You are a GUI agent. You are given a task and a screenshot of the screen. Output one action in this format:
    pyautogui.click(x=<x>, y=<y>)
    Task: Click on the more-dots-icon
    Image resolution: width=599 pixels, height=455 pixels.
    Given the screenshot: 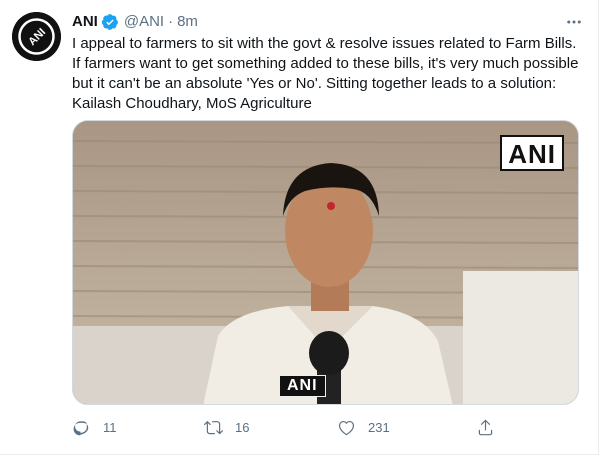 What is the action you would take?
    pyautogui.click(x=574, y=22)
    